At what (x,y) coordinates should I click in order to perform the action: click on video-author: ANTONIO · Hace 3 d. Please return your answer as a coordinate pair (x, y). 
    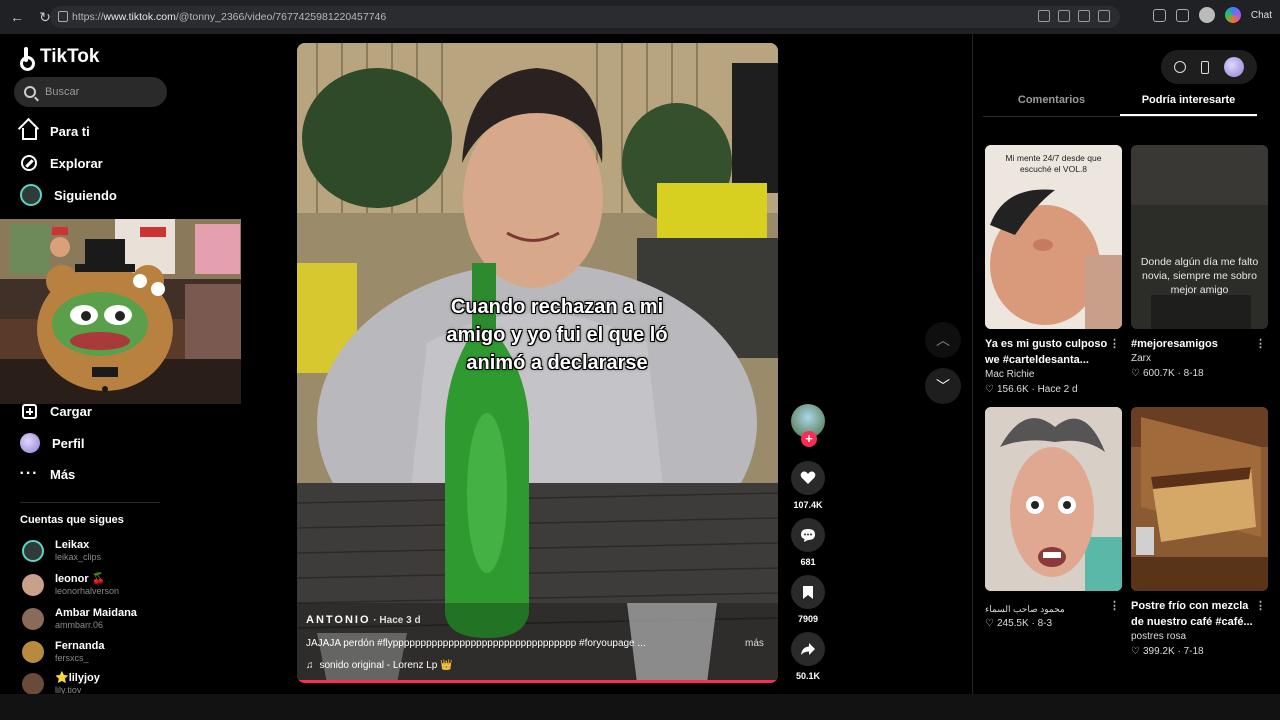
    Looking at the image, I should click on (363, 620).